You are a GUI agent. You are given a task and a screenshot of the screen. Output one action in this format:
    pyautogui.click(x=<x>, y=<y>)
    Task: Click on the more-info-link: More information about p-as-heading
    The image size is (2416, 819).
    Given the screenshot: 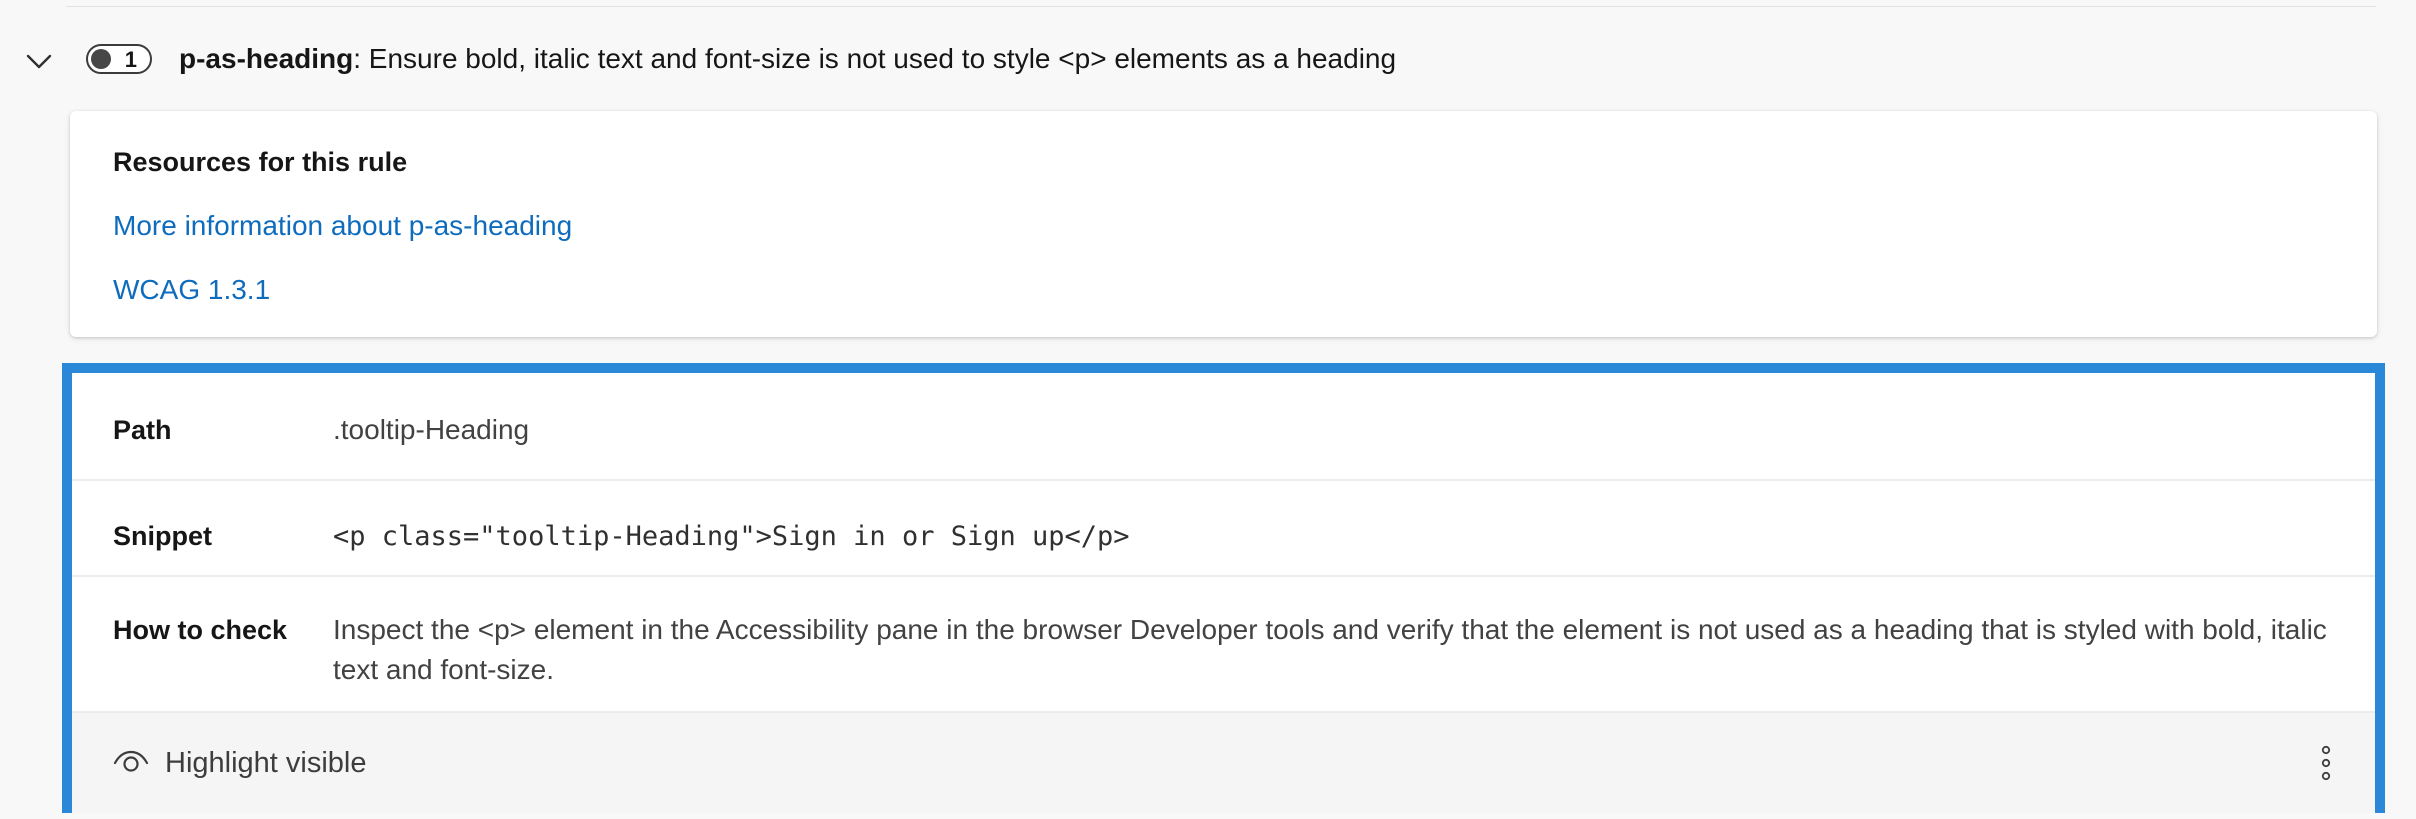 What is the action you would take?
    pyautogui.click(x=342, y=226)
    